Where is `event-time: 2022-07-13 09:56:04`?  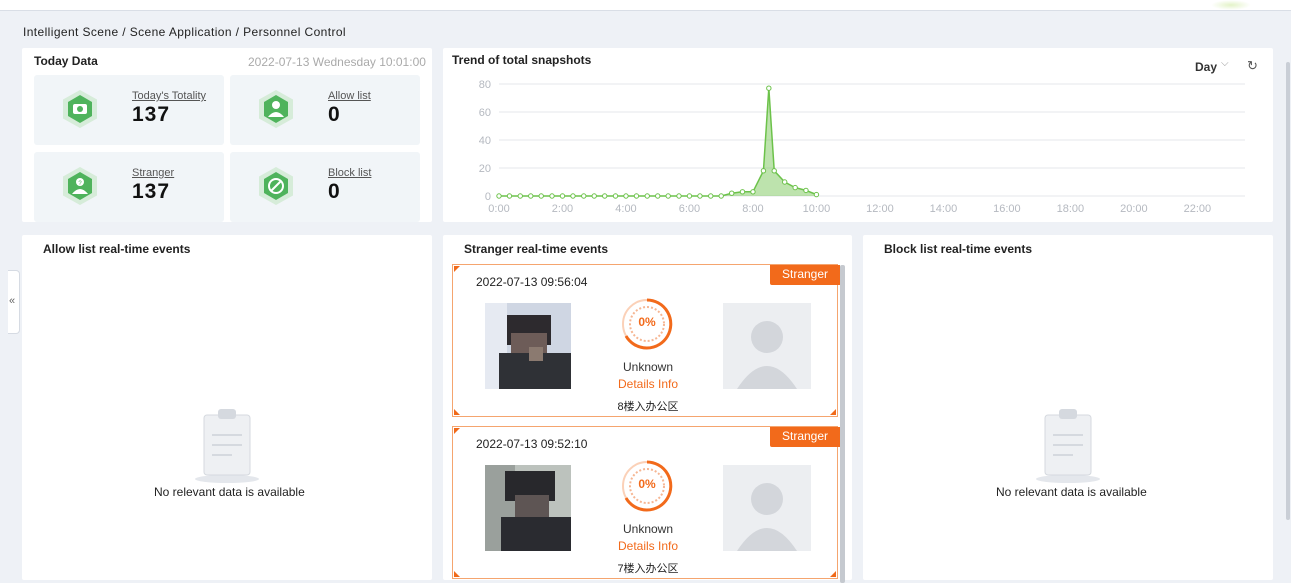 event-time: 2022-07-13 09:56:04 is located at coordinates (532, 282).